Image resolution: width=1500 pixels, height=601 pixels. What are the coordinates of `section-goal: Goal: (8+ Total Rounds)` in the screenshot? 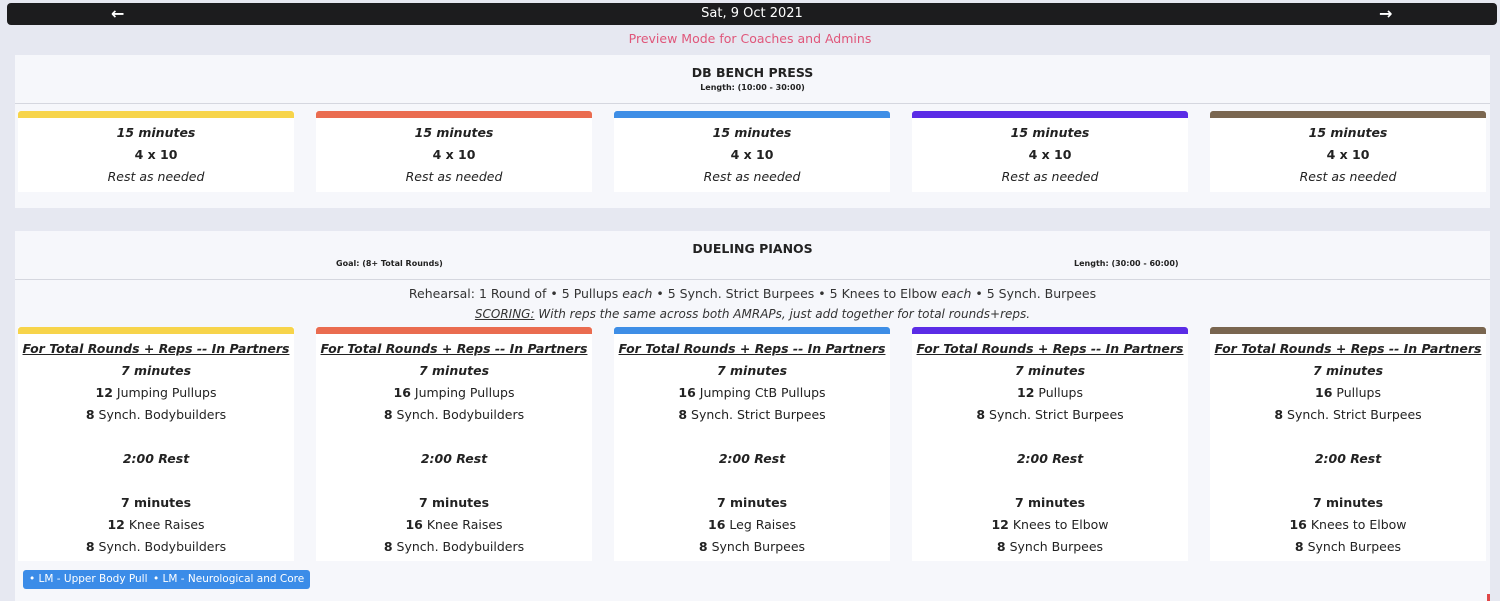 It's located at (389, 263).